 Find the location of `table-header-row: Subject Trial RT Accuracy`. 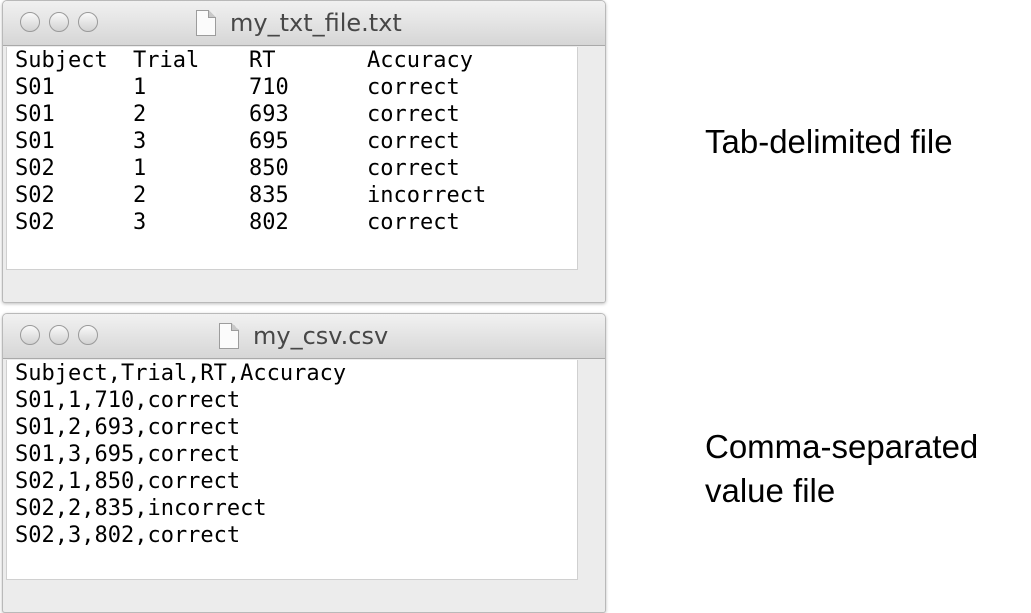

table-header-row: Subject Trial RT Accuracy is located at coordinates (292, 60).